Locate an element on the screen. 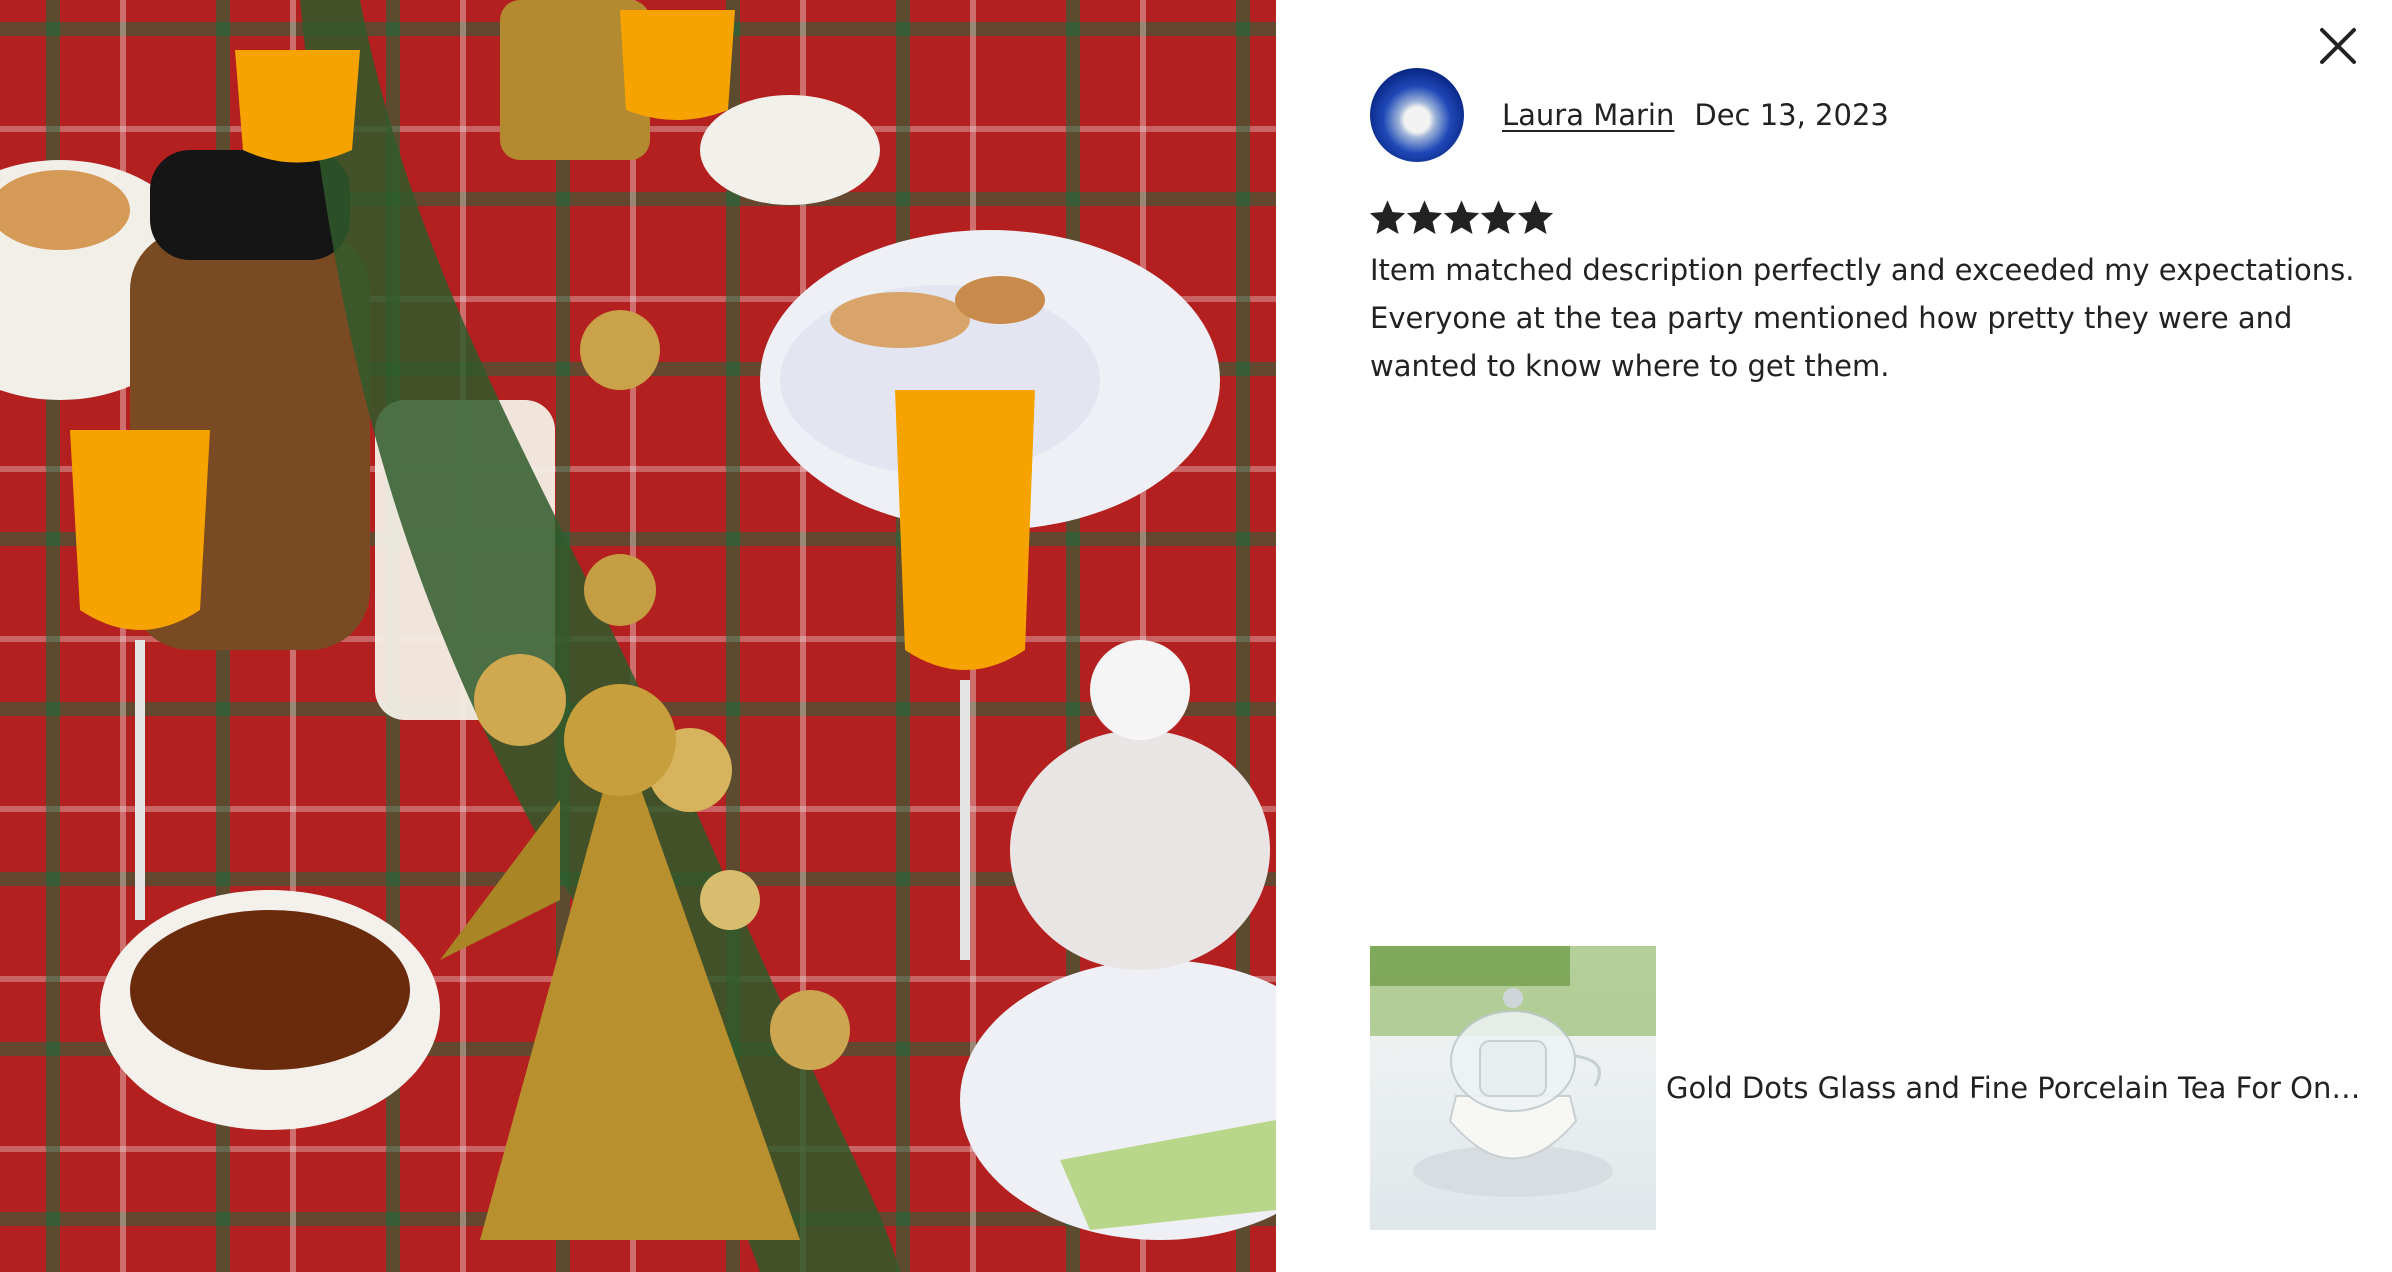 The image size is (2392, 1272). angel-wing-shape is located at coordinates (500, 880).